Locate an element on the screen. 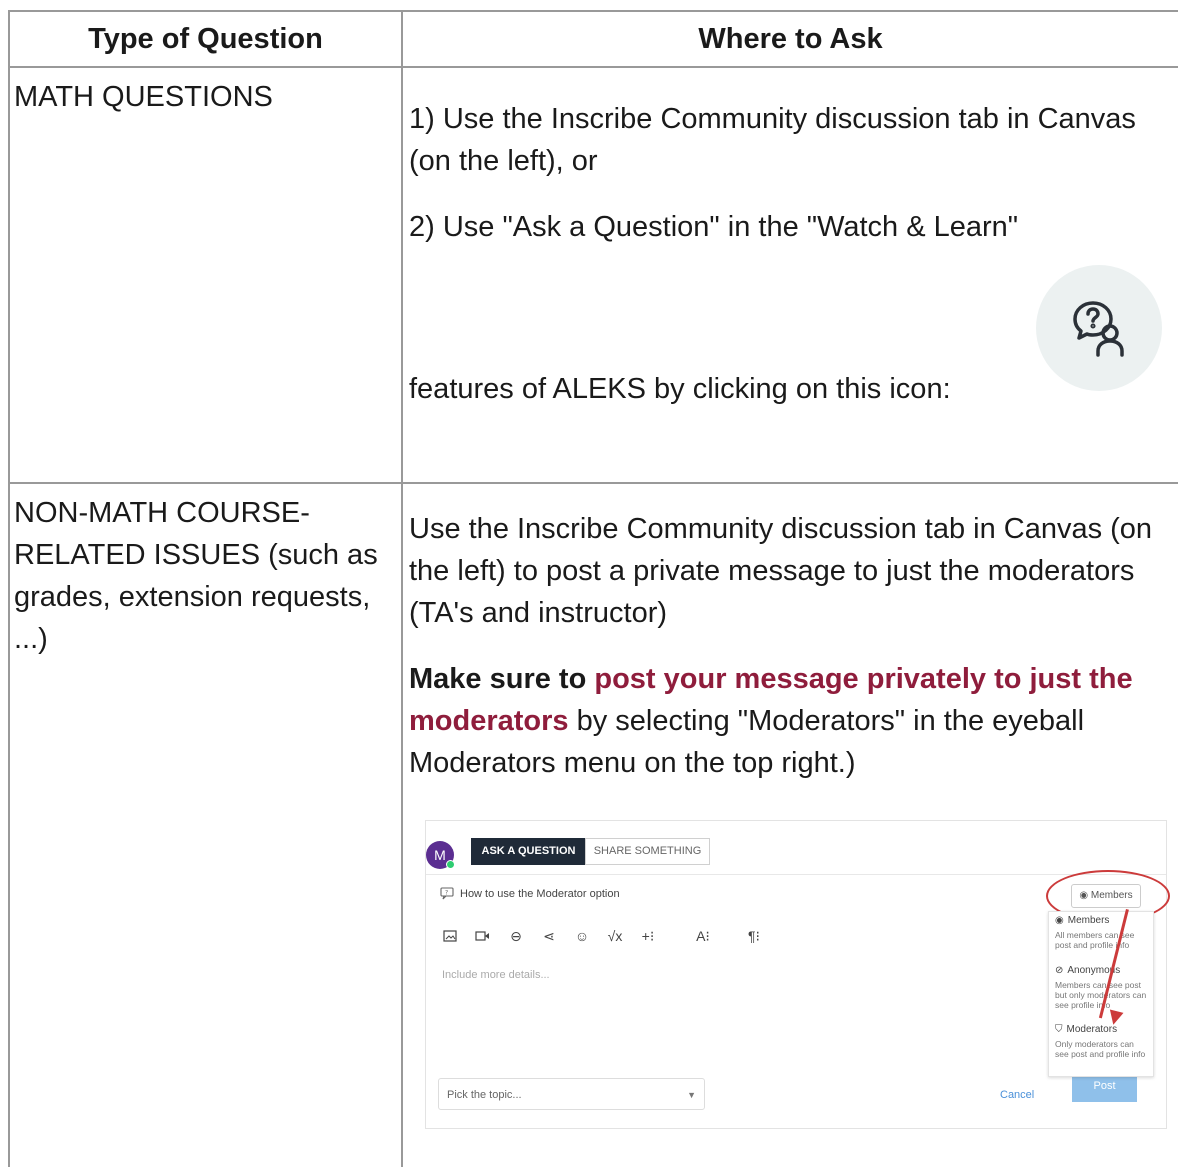 This screenshot has height=1167, width=1178. topic-select: Pick the topic... ▼ is located at coordinates (571, 1094).